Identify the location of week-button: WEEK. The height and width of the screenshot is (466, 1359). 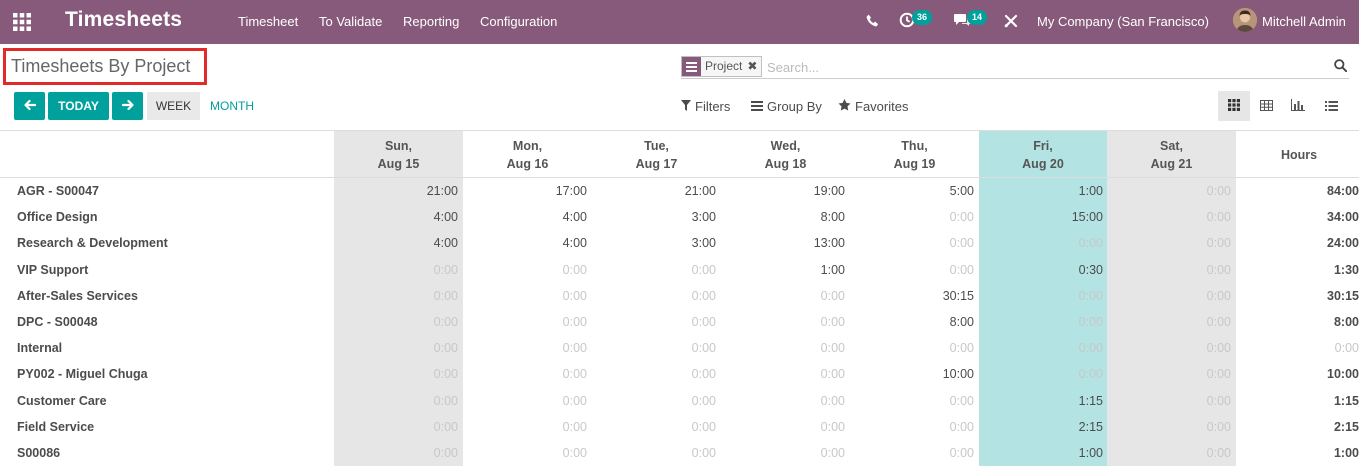
(173, 106).